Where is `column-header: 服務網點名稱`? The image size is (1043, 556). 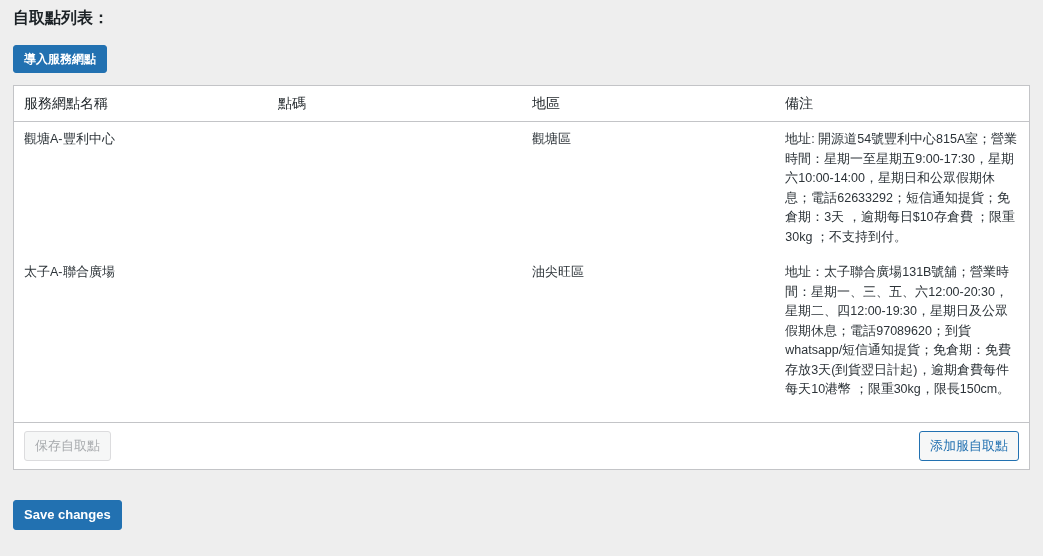
column-header: 服務網點名稱 is located at coordinates (66, 103).